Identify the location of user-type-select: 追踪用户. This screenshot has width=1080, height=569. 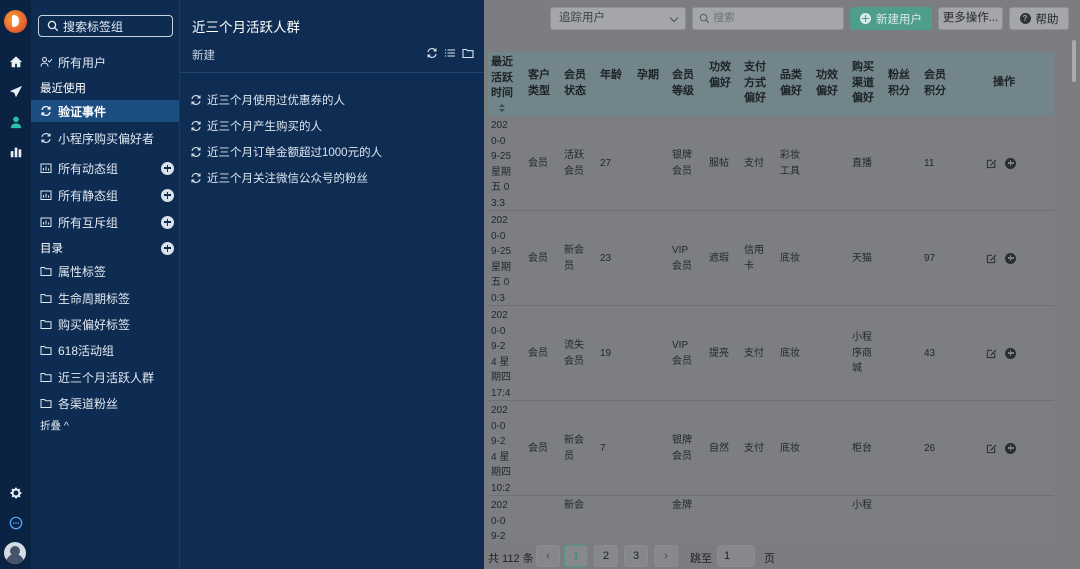
(618, 18).